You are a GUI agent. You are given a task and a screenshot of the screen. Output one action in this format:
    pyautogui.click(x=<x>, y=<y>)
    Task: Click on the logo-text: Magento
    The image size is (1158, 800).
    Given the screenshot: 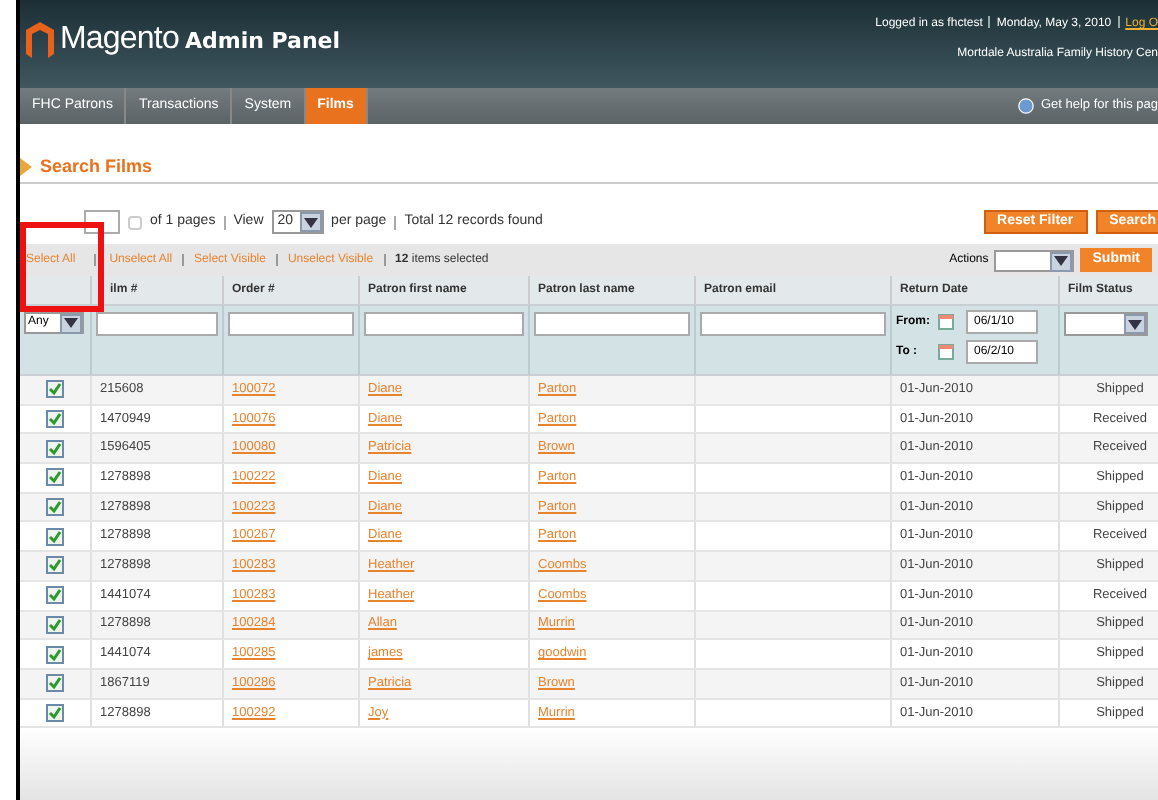 What is the action you would take?
    pyautogui.click(x=119, y=40)
    